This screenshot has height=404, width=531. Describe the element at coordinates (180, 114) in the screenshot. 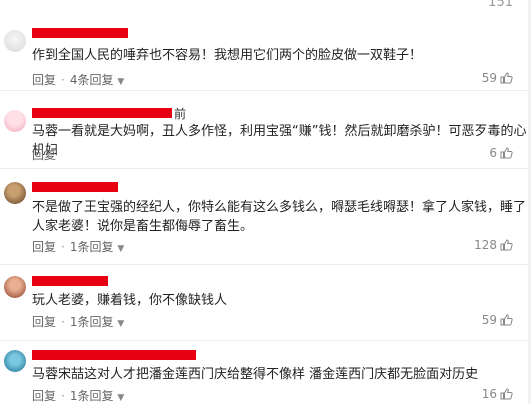

I see `username-suffix: 前` at that location.